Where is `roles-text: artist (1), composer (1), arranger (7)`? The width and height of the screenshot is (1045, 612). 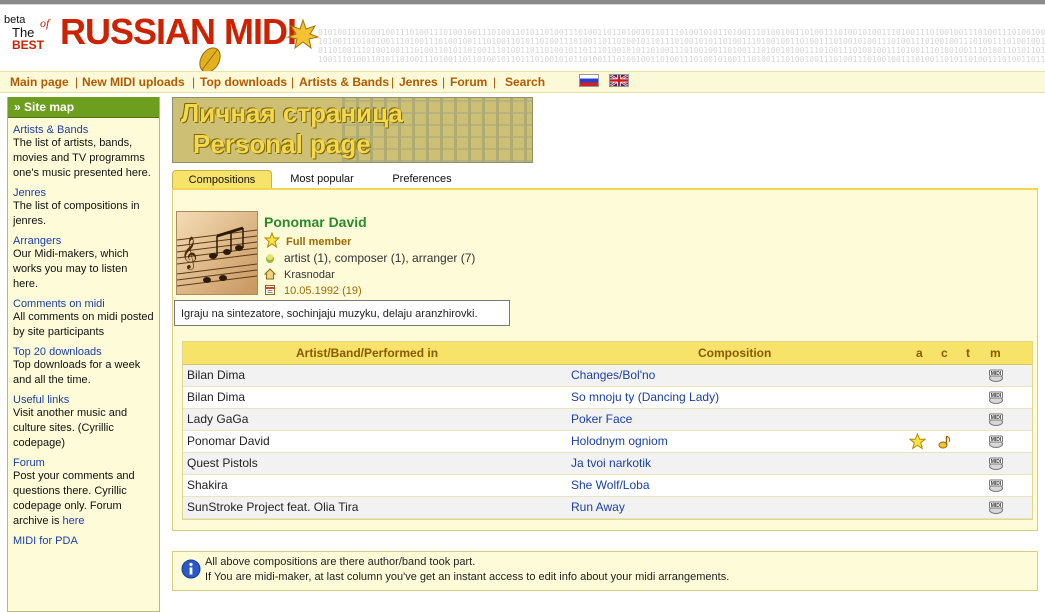
roles-text: artist (1), composer (1), arranger (7) is located at coordinates (380, 258).